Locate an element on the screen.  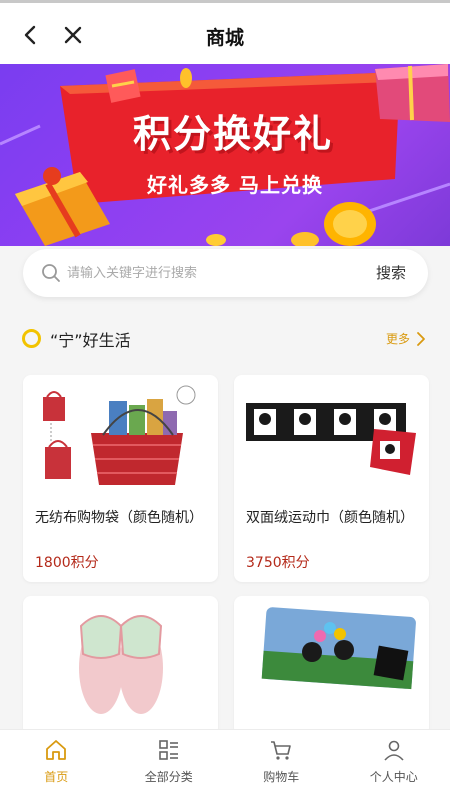
tab-label: 全部分类 is located at coordinates (168, 777).